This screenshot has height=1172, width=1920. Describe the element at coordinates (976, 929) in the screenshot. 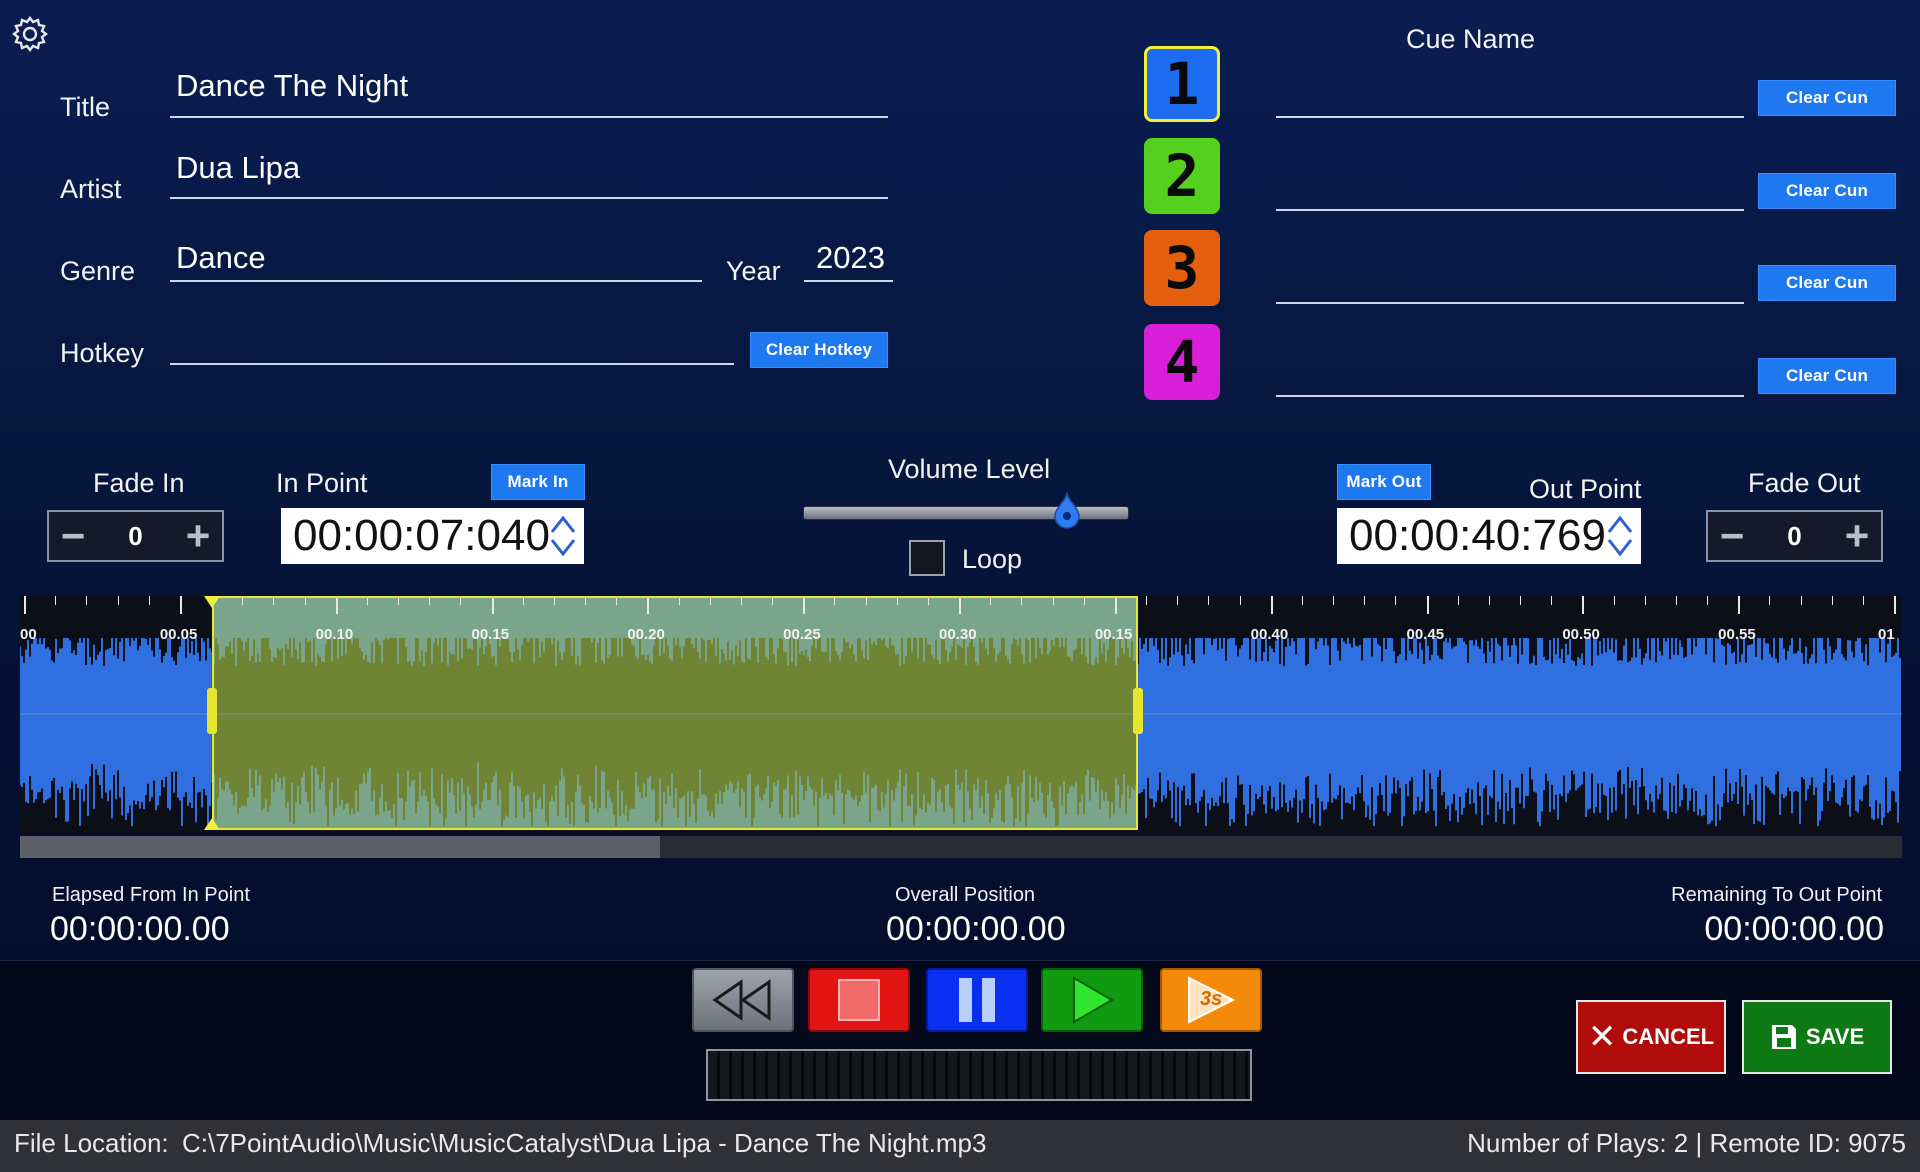

I see `overall-position-value: 00:00:00.00` at that location.